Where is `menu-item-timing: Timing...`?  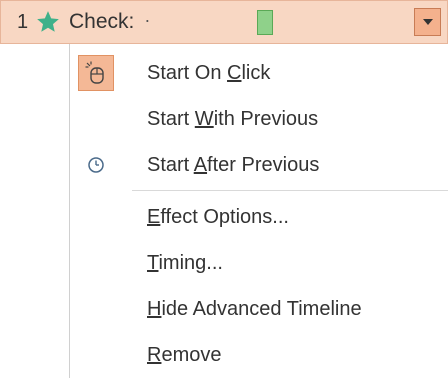
menu-item-timing: Timing... is located at coordinates (259, 263).